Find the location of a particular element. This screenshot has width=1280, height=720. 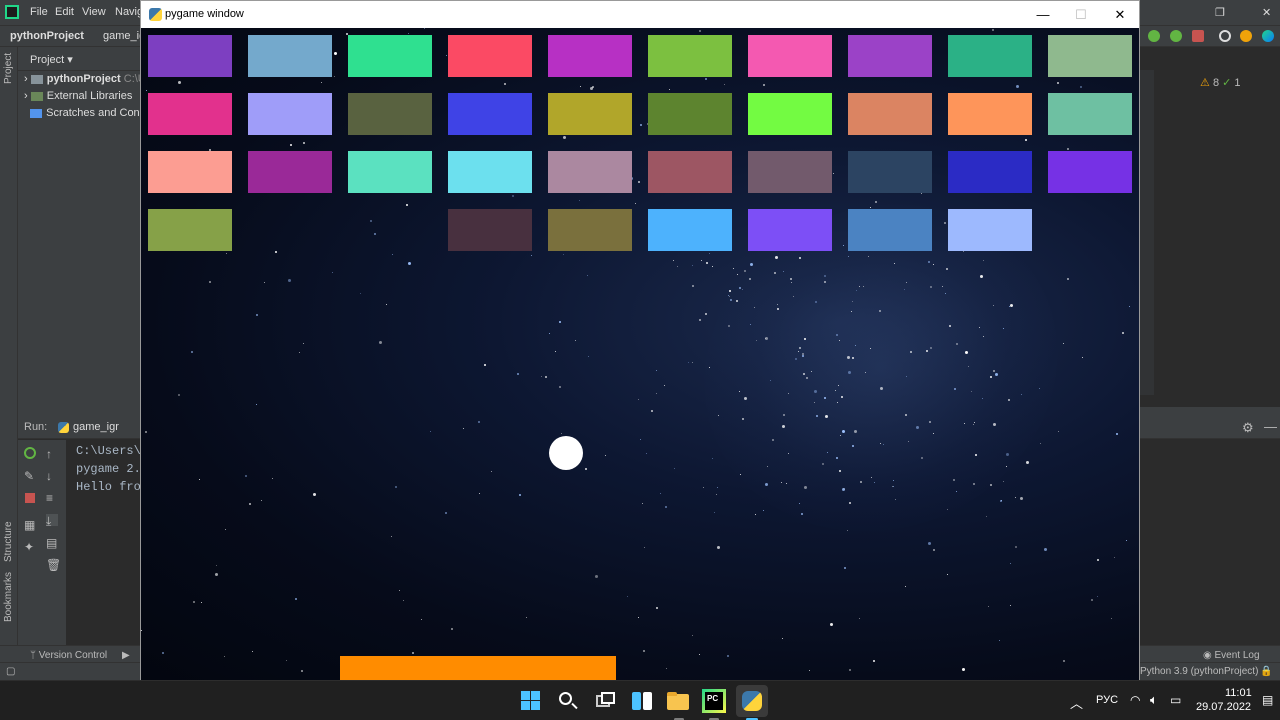

down-arrow-icon: ↓ is located at coordinates (52, 476).